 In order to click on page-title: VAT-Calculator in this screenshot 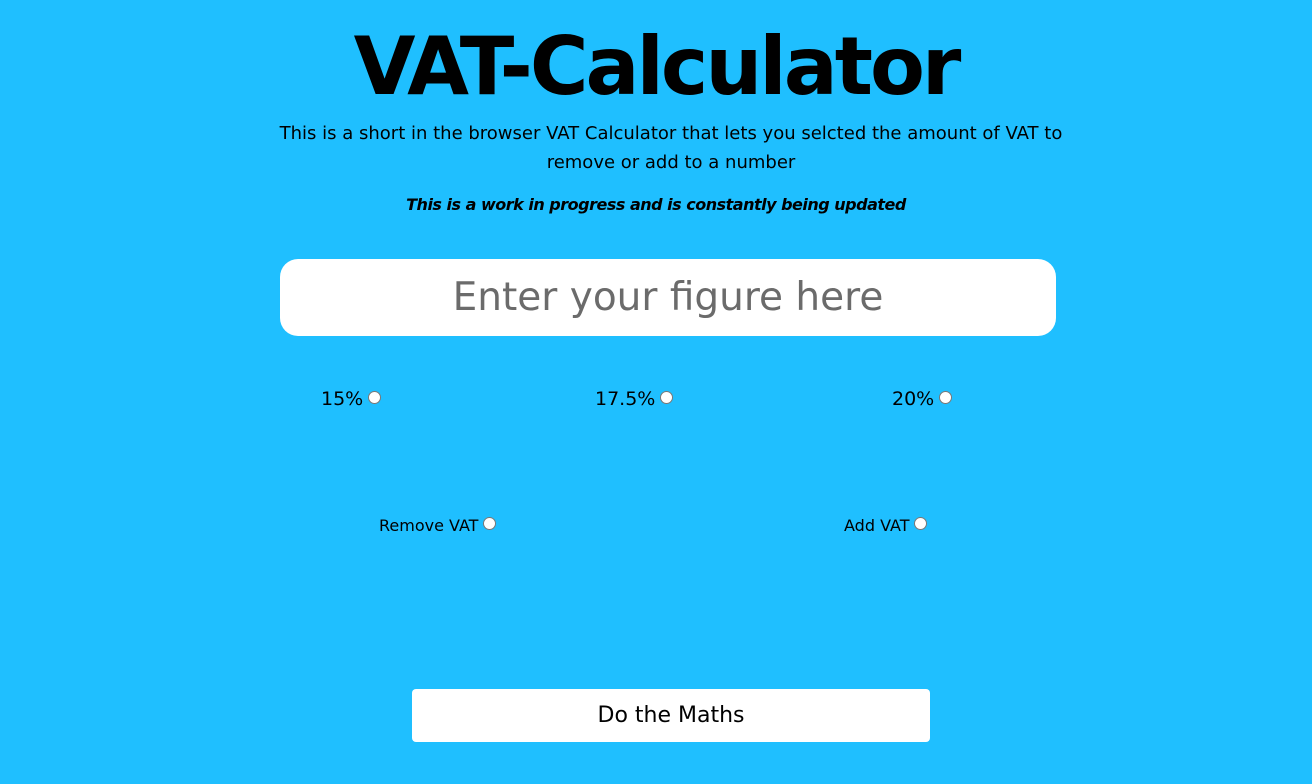, I will do `click(657, 66)`.